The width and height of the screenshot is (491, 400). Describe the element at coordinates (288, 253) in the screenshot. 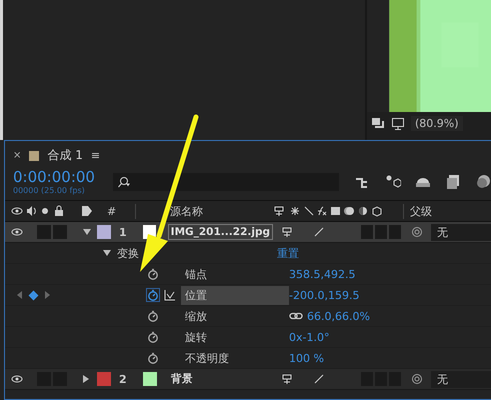

I see `reset-link: 重置` at that location.